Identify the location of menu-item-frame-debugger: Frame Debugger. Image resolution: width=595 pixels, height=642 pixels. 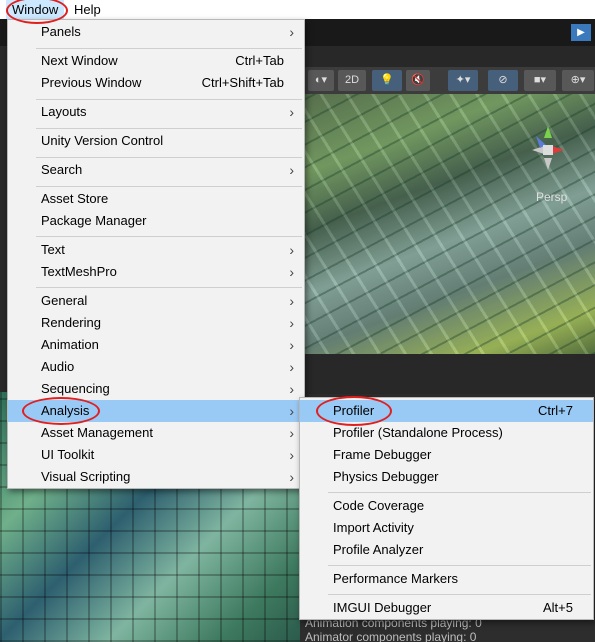
(446, 455).